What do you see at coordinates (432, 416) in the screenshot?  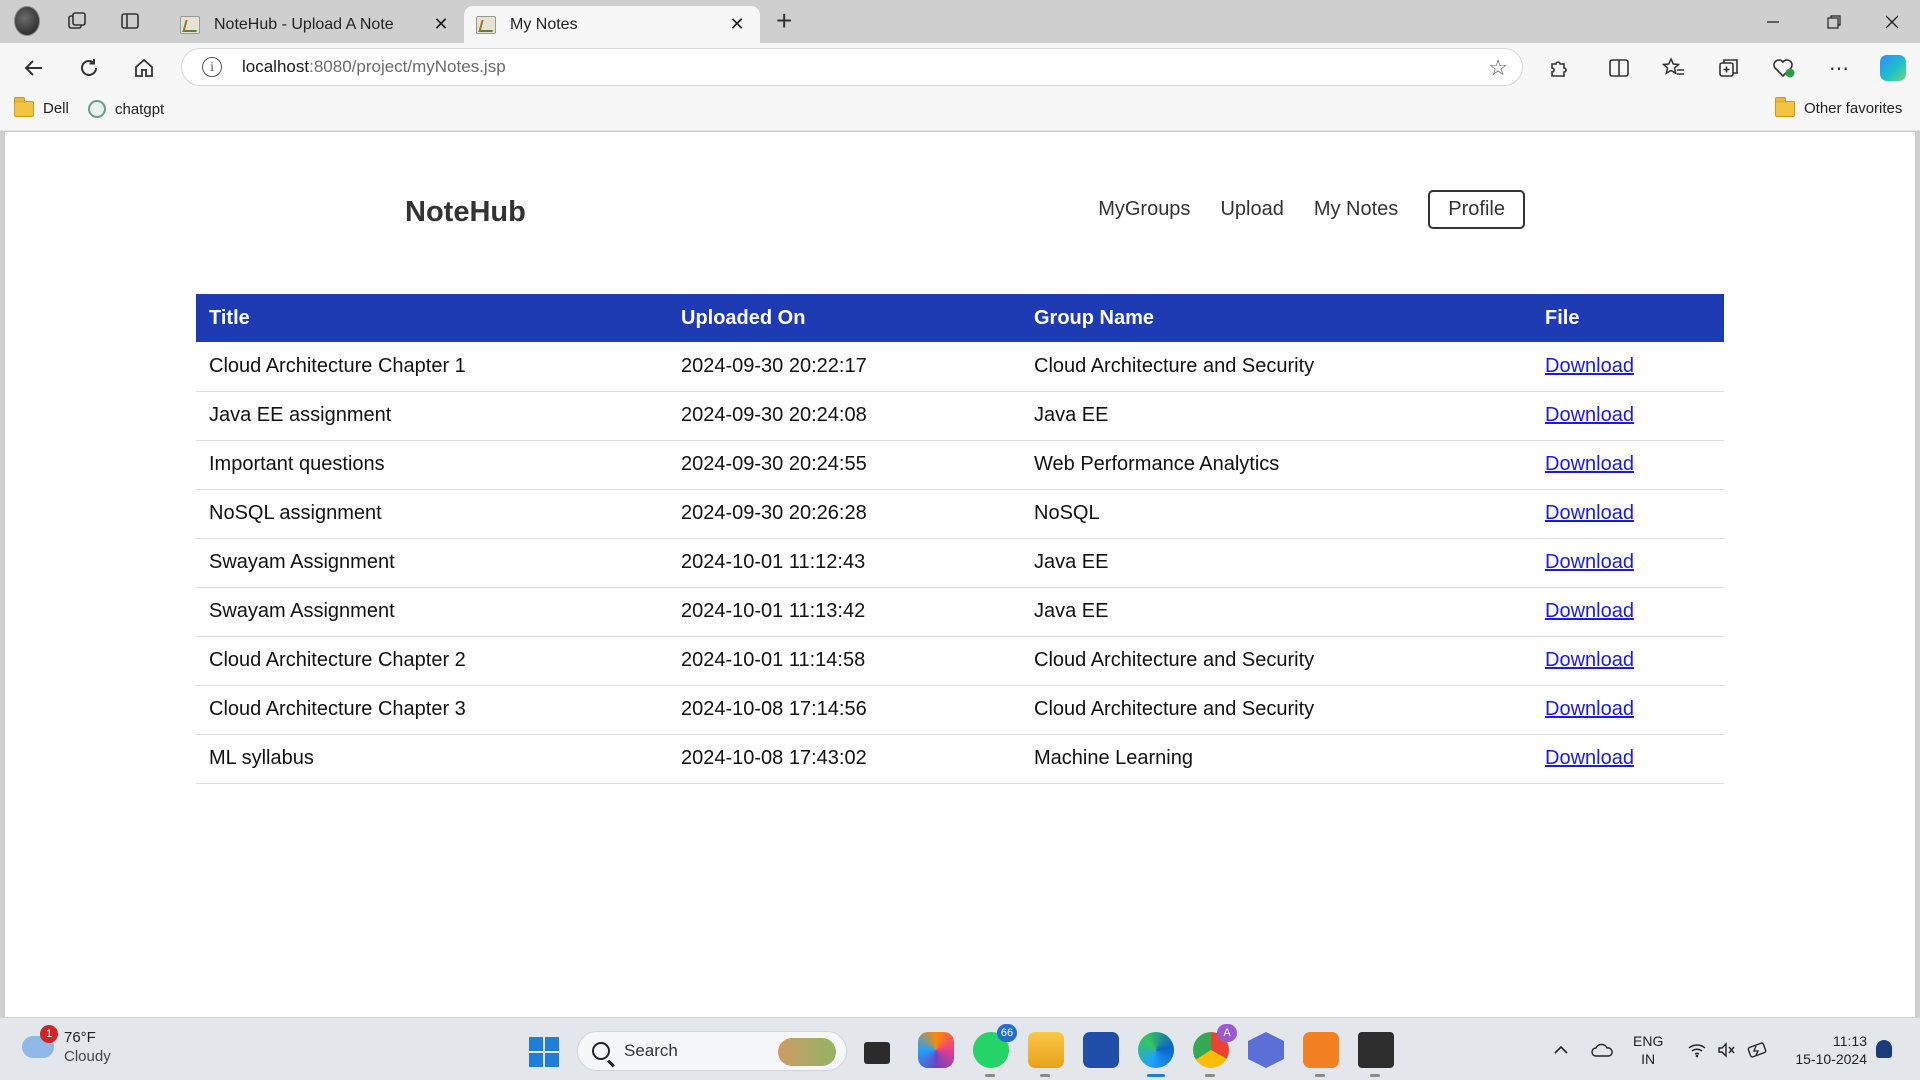 I see `note-title-cell: Java EE assignment` at bounding box center [432, 416].